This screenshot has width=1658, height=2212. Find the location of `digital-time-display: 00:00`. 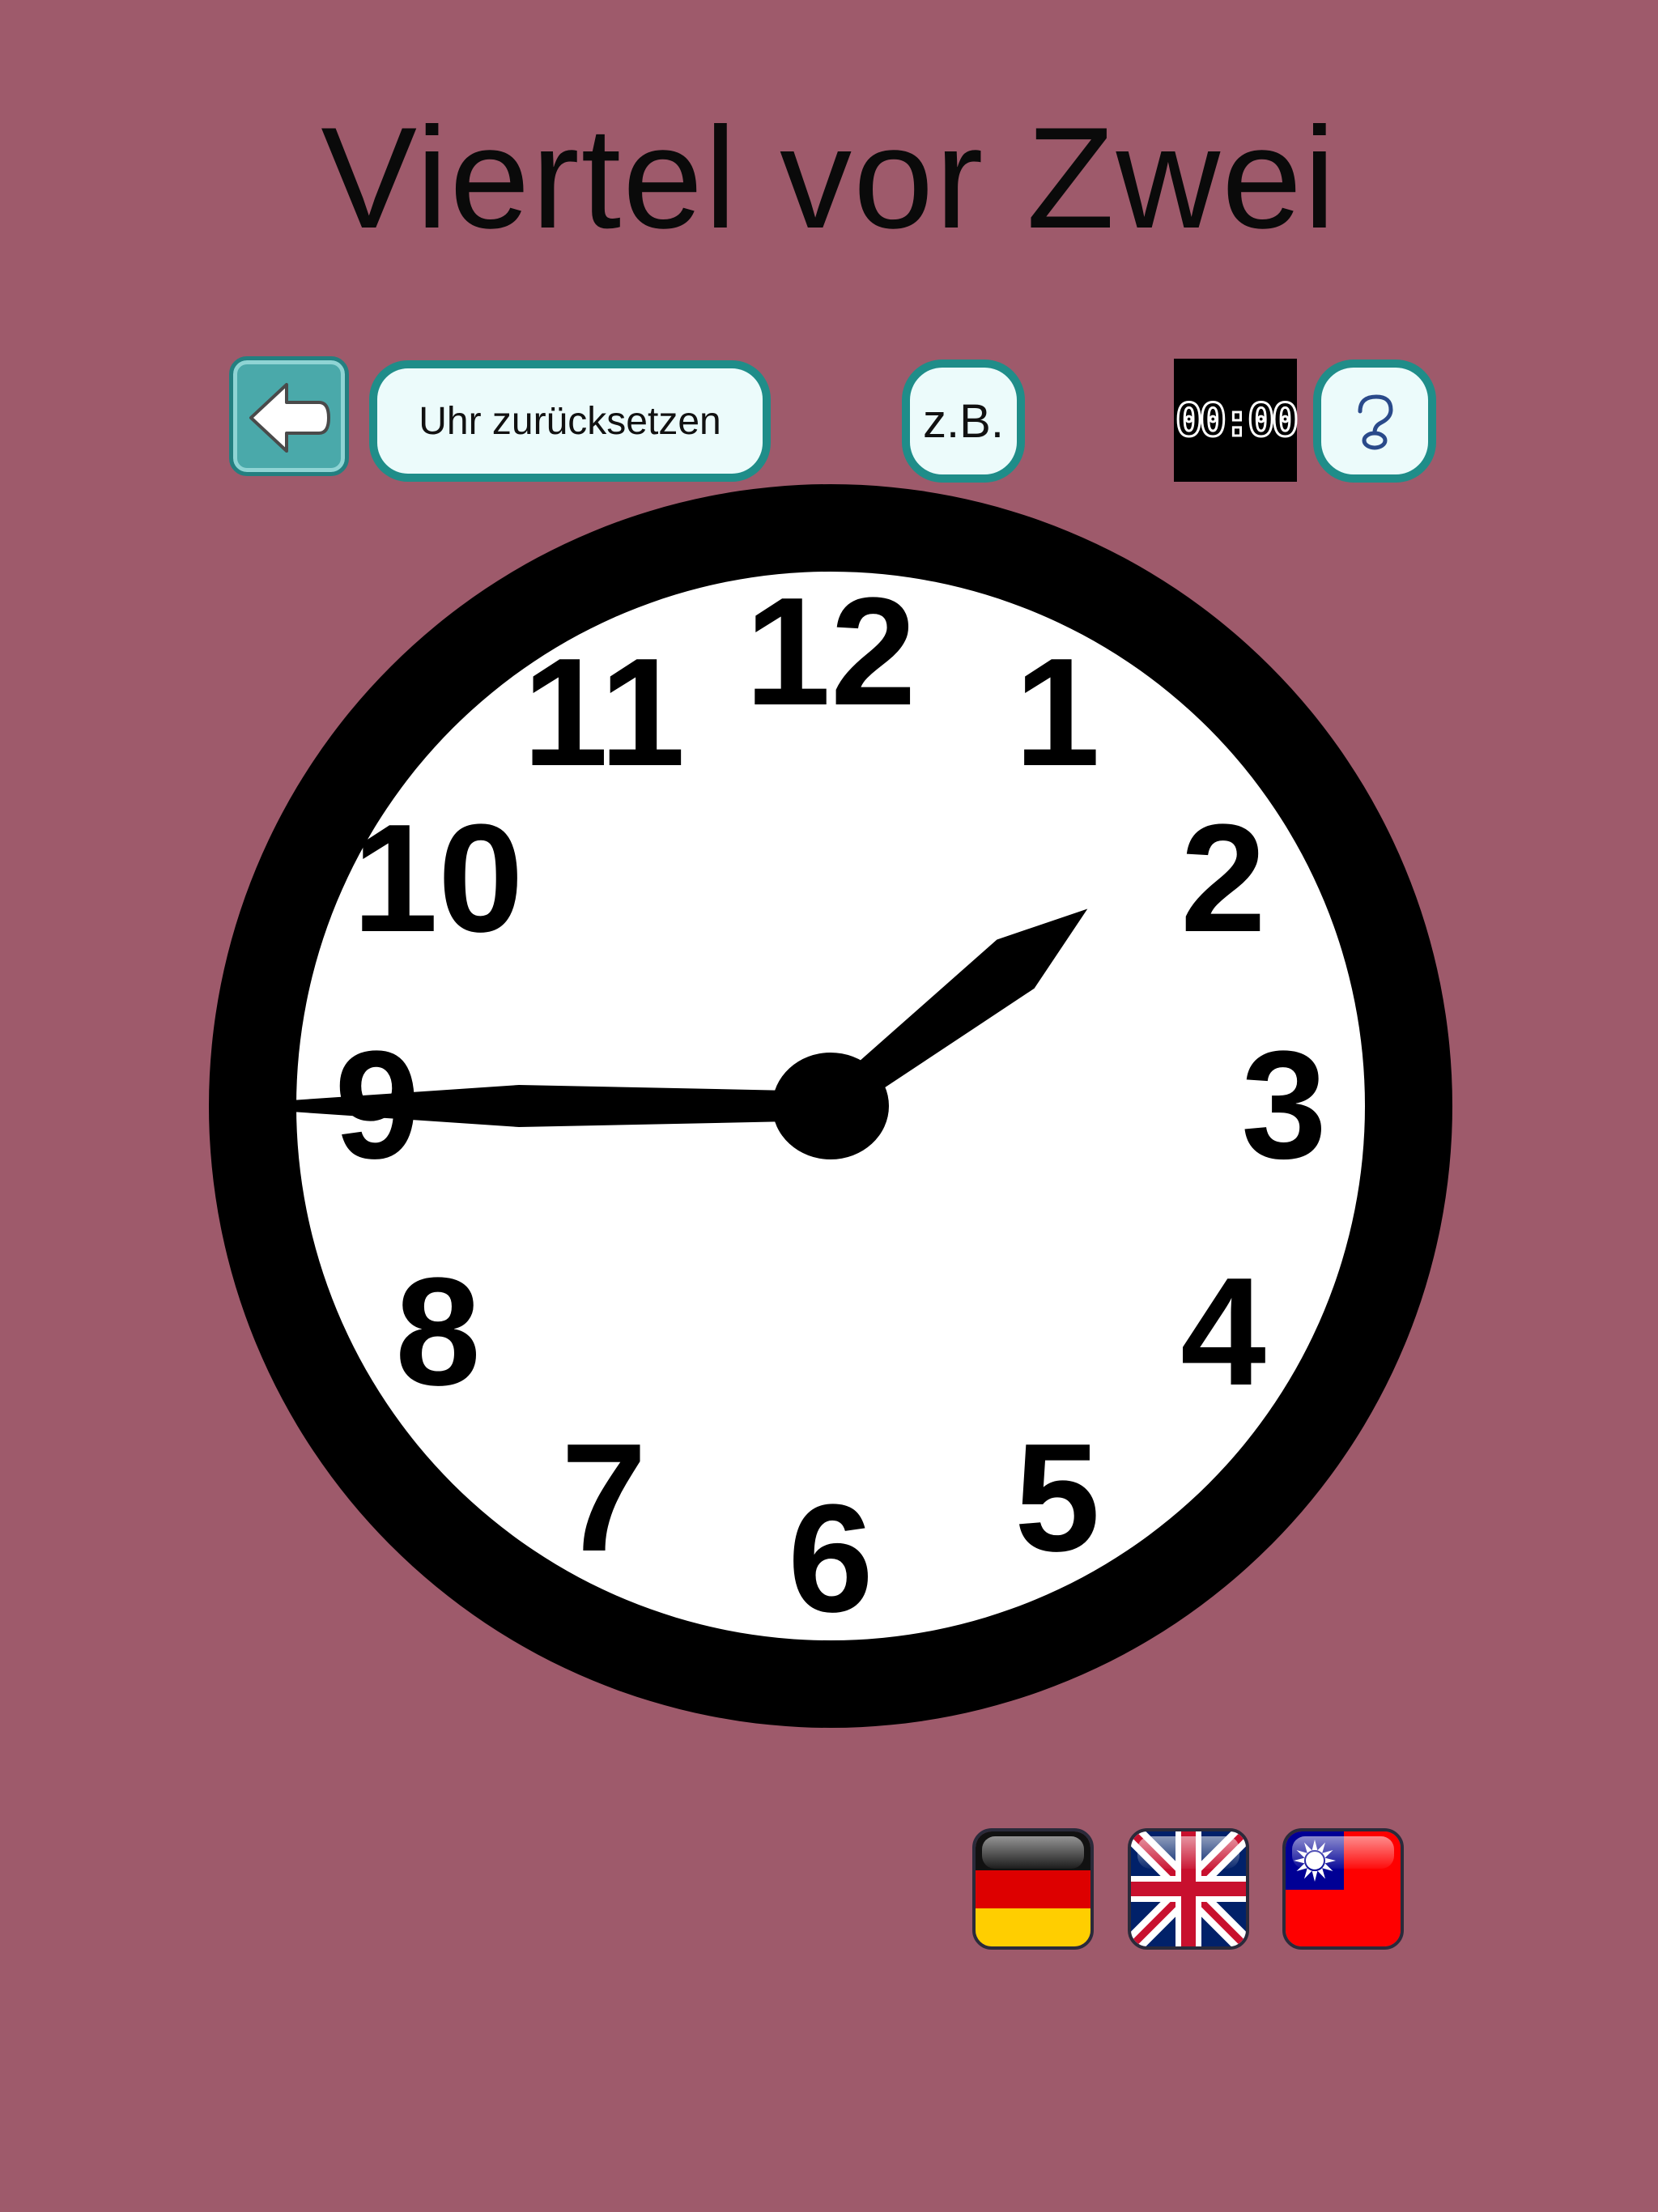

digital-time-display: 00:00 is located at coordinates (1237, 421).